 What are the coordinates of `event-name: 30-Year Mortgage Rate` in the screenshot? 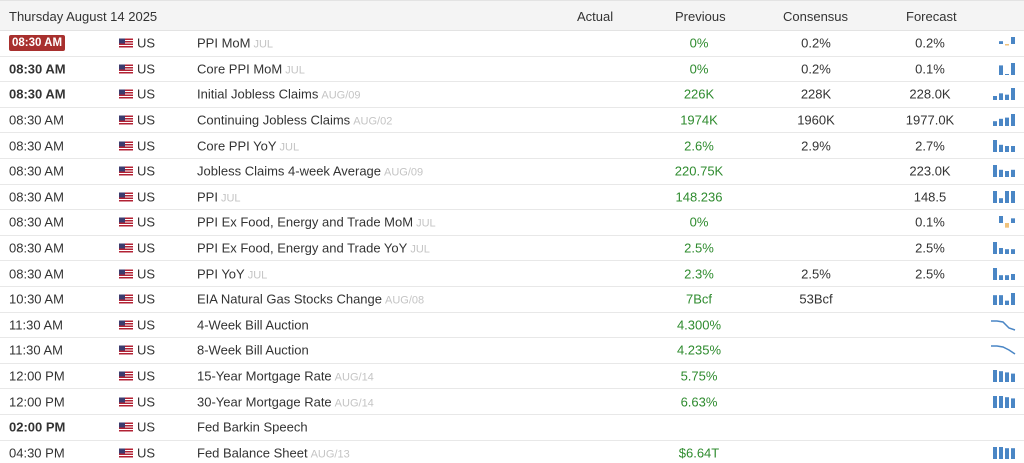 It's located at (264, 401).